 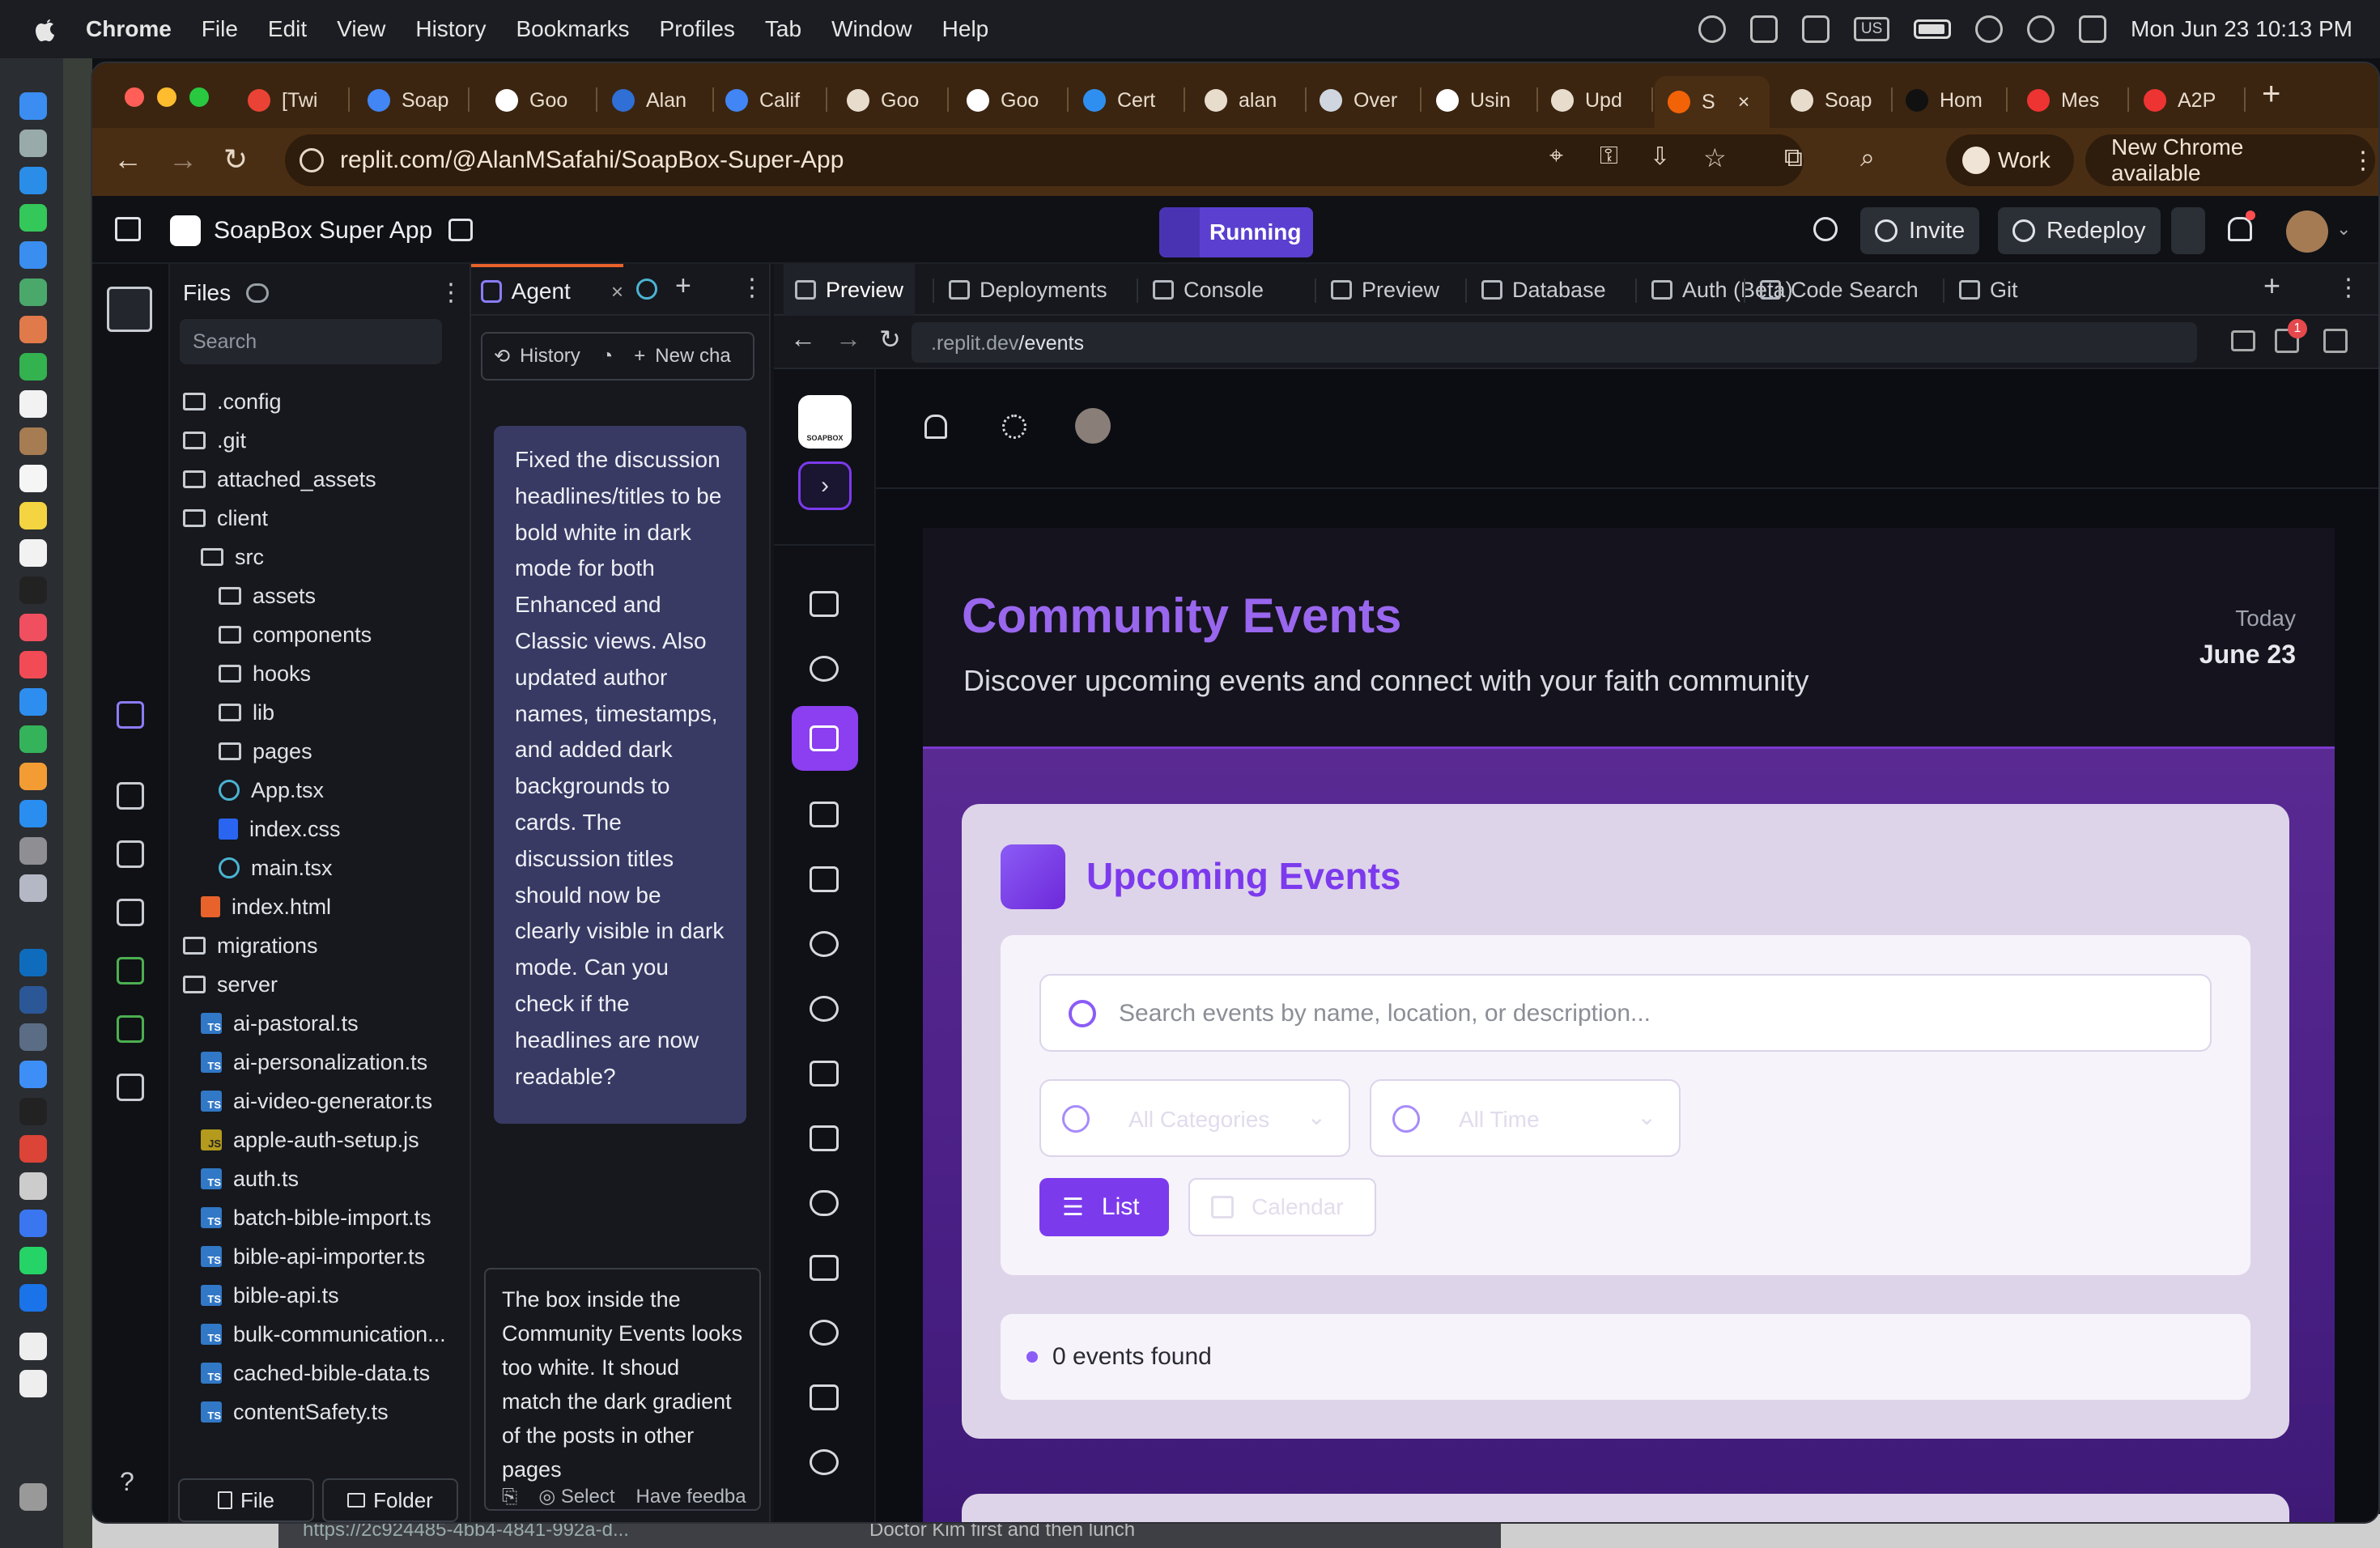 I want to click on user-avatar, so click(x=2307, y=232).